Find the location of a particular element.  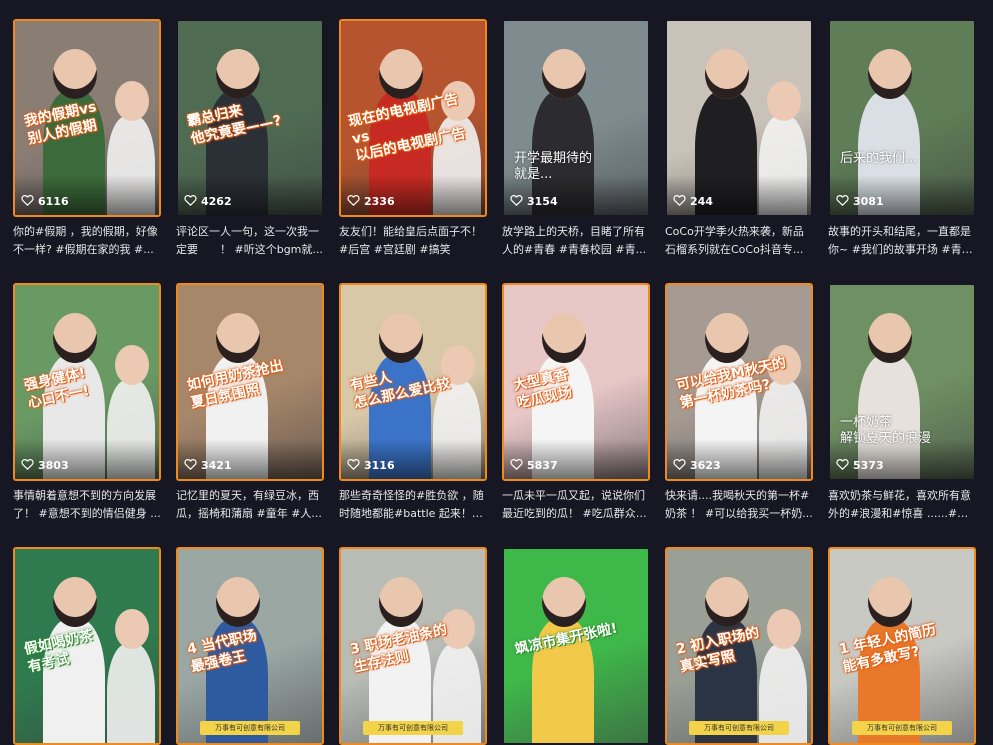

video-thumbnail: 霸总归来 他究竟要——? 4262 is located at coordinates (250, 118).